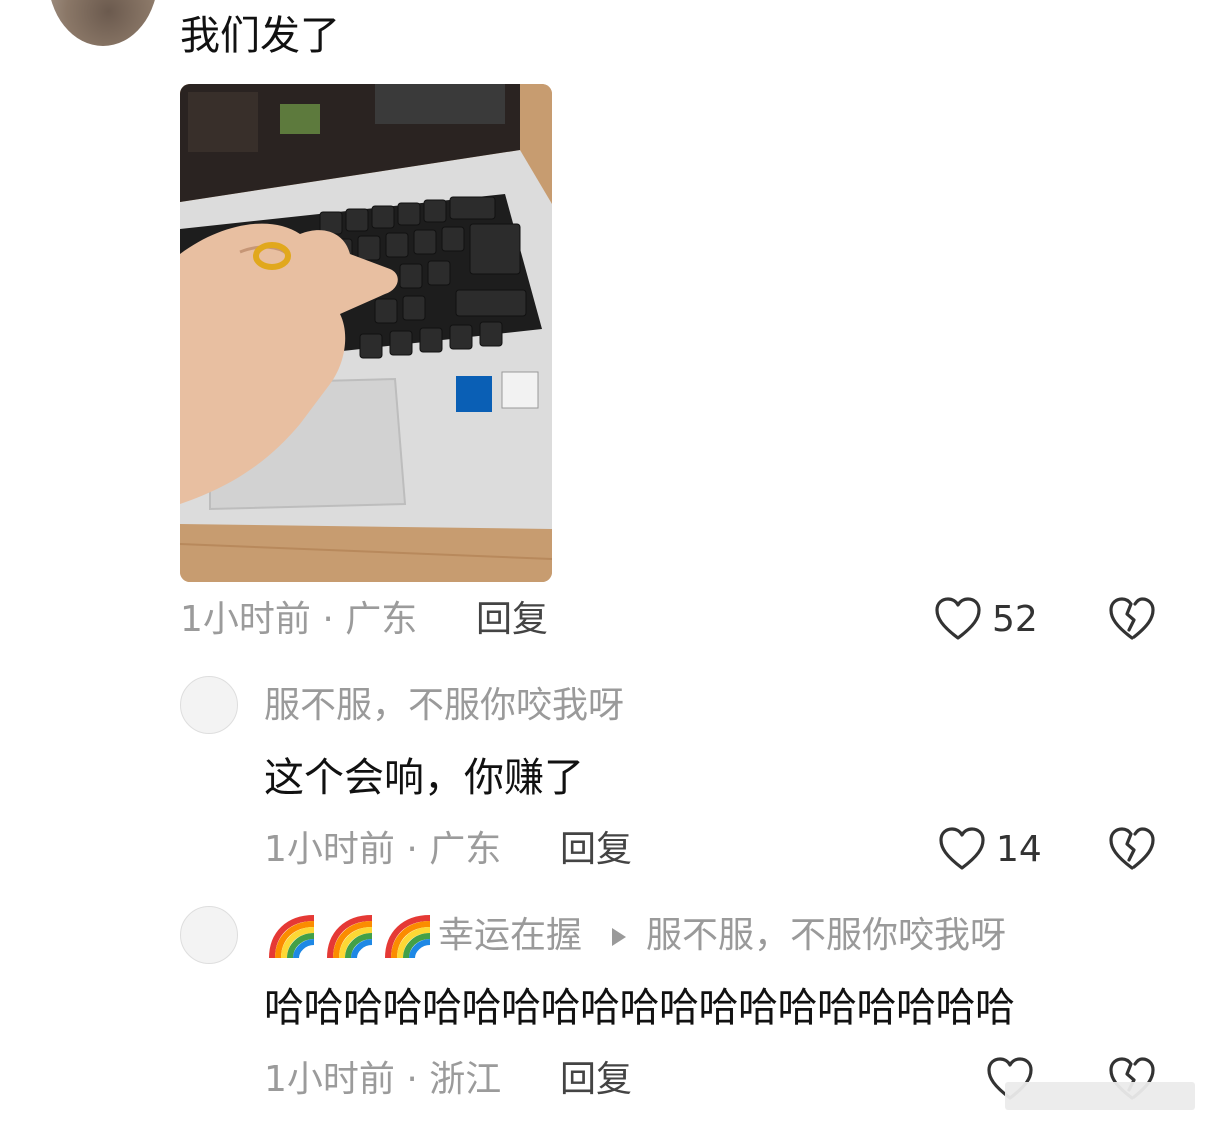 This screenshot has height=1125, width=1206. What do you see at coordinates (619, 937) in the screenshot?
I see `triangle-right-icon` at bounding box center [619, 937].